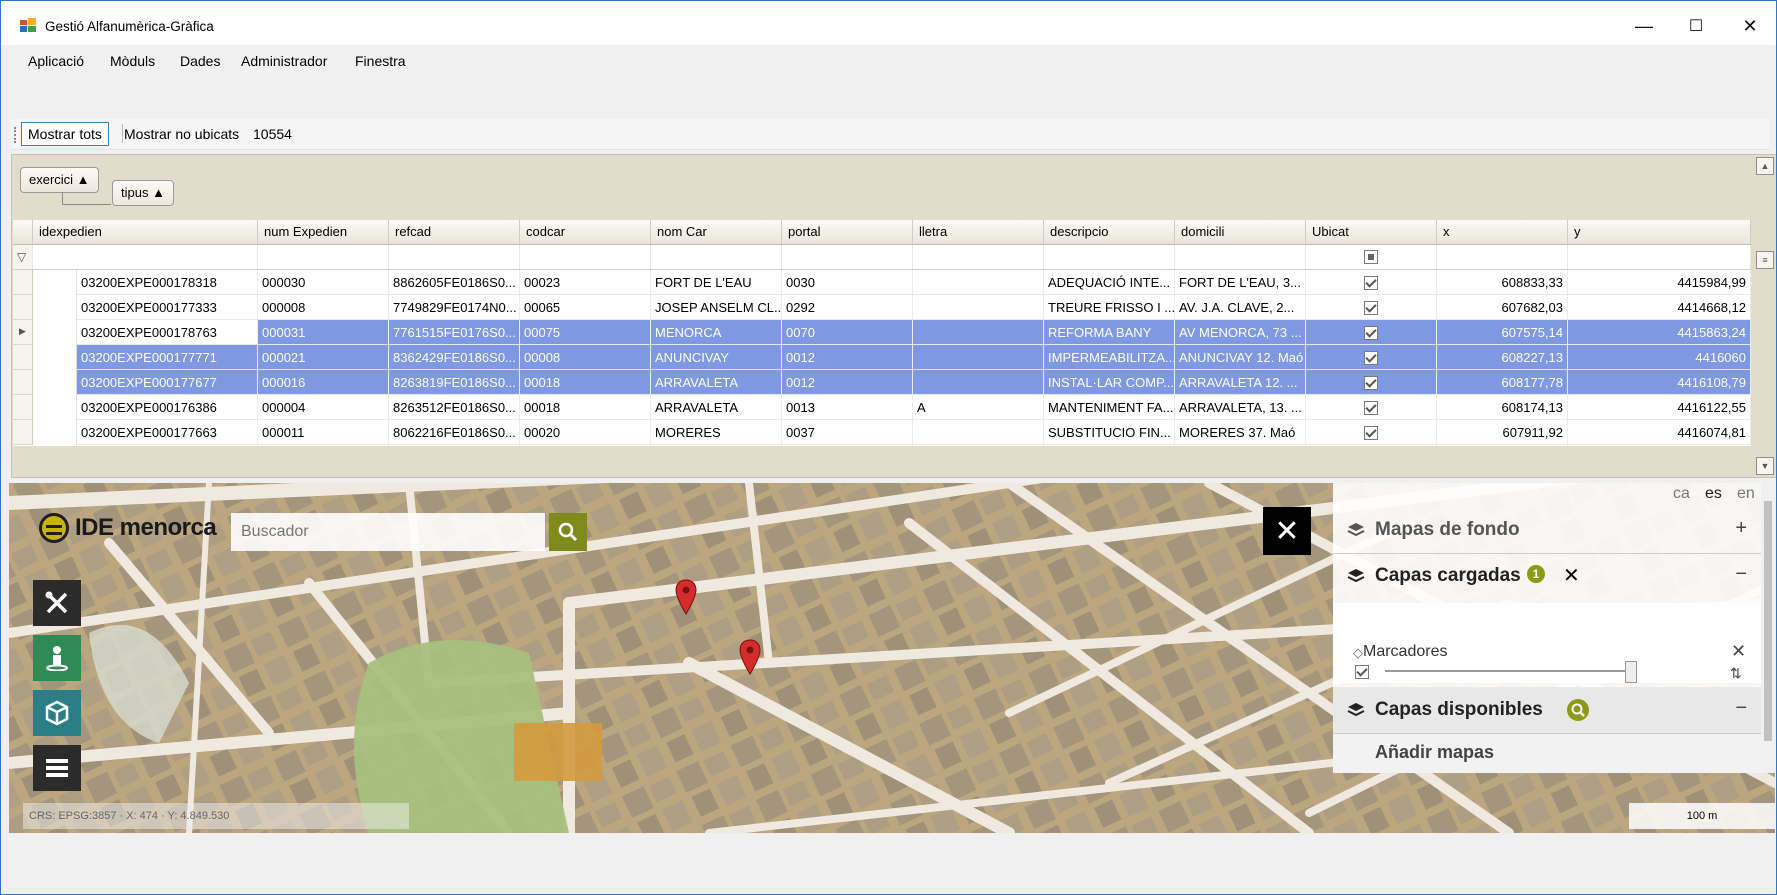 Image resolution: width=1777 pixels, height=895 pixels. Describe the element at coordinates (1109, 232) in the screenshot. I see `col-descripcio: descripcio` at that location.